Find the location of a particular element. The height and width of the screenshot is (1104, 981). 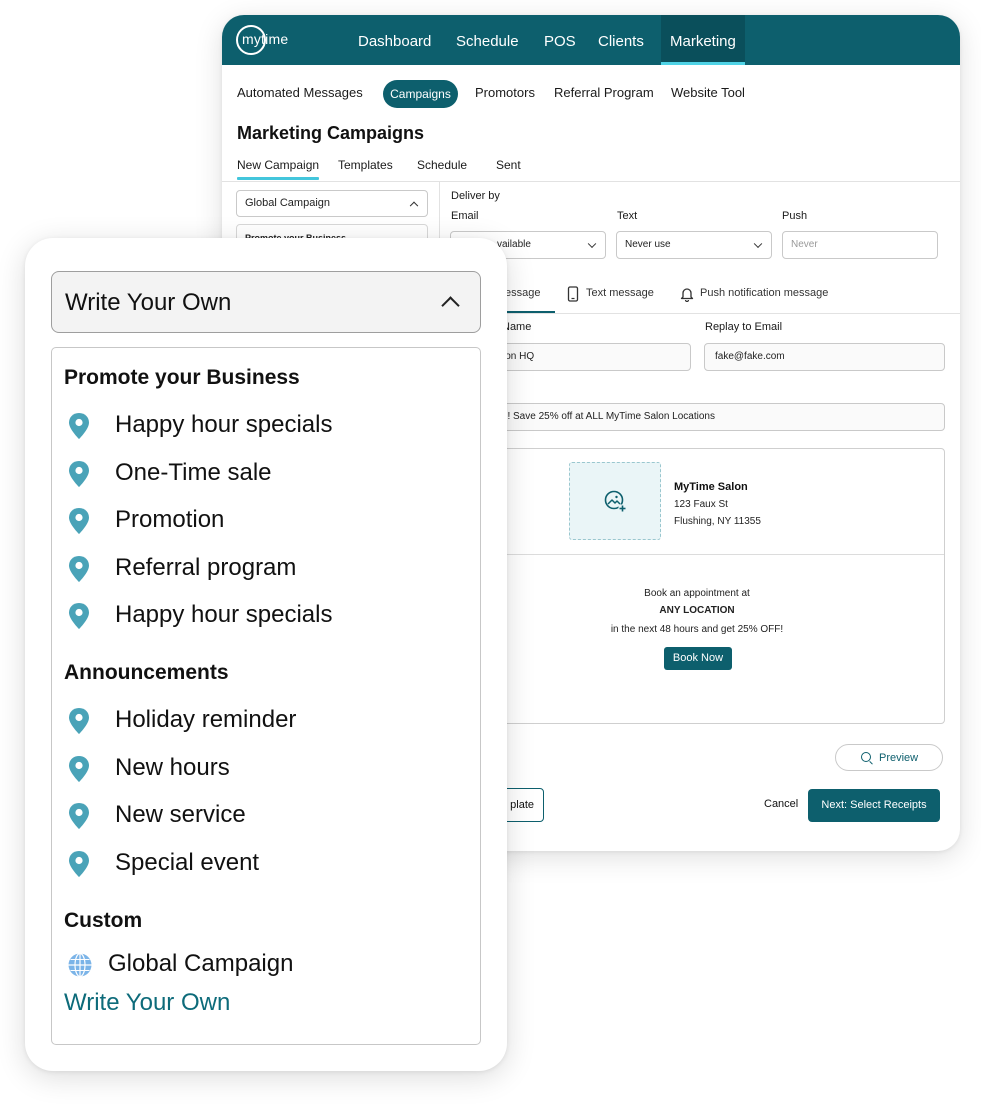

search-icon is located at coordinates (866, 757).